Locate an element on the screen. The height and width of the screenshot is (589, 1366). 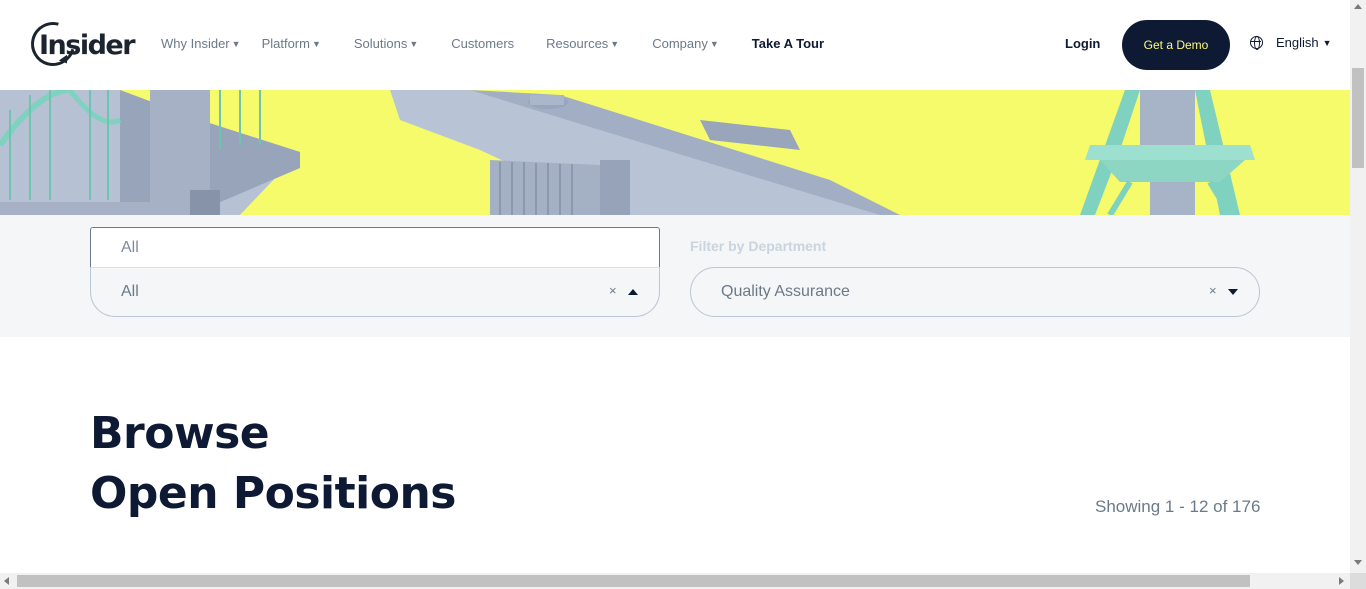
nav-why-insider: Why Insider ▼ is located at coordinates (201, 43).